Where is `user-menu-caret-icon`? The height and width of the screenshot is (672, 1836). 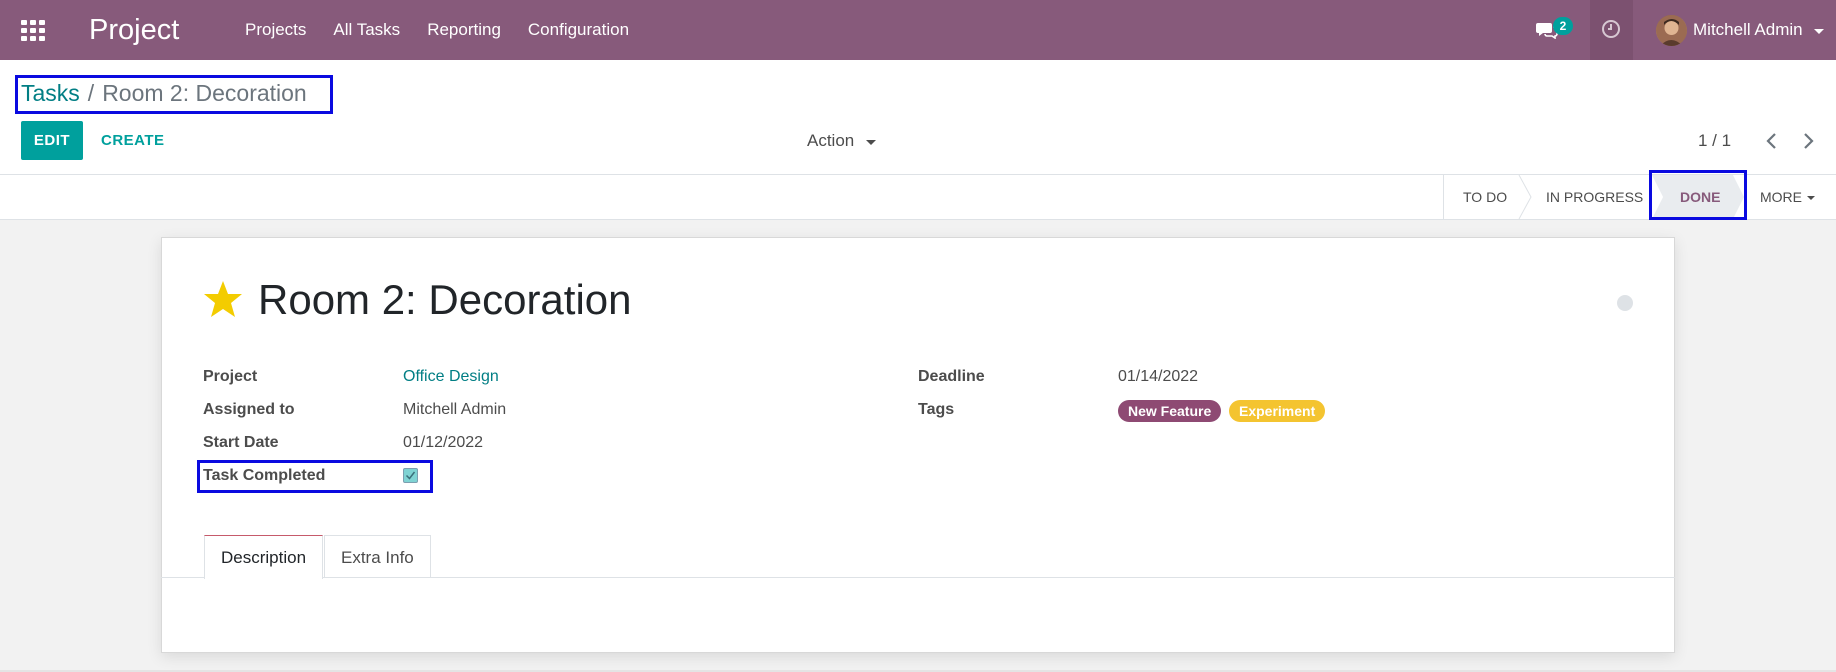 user-menu-caret-icon is located at coordinates (1819, 31).